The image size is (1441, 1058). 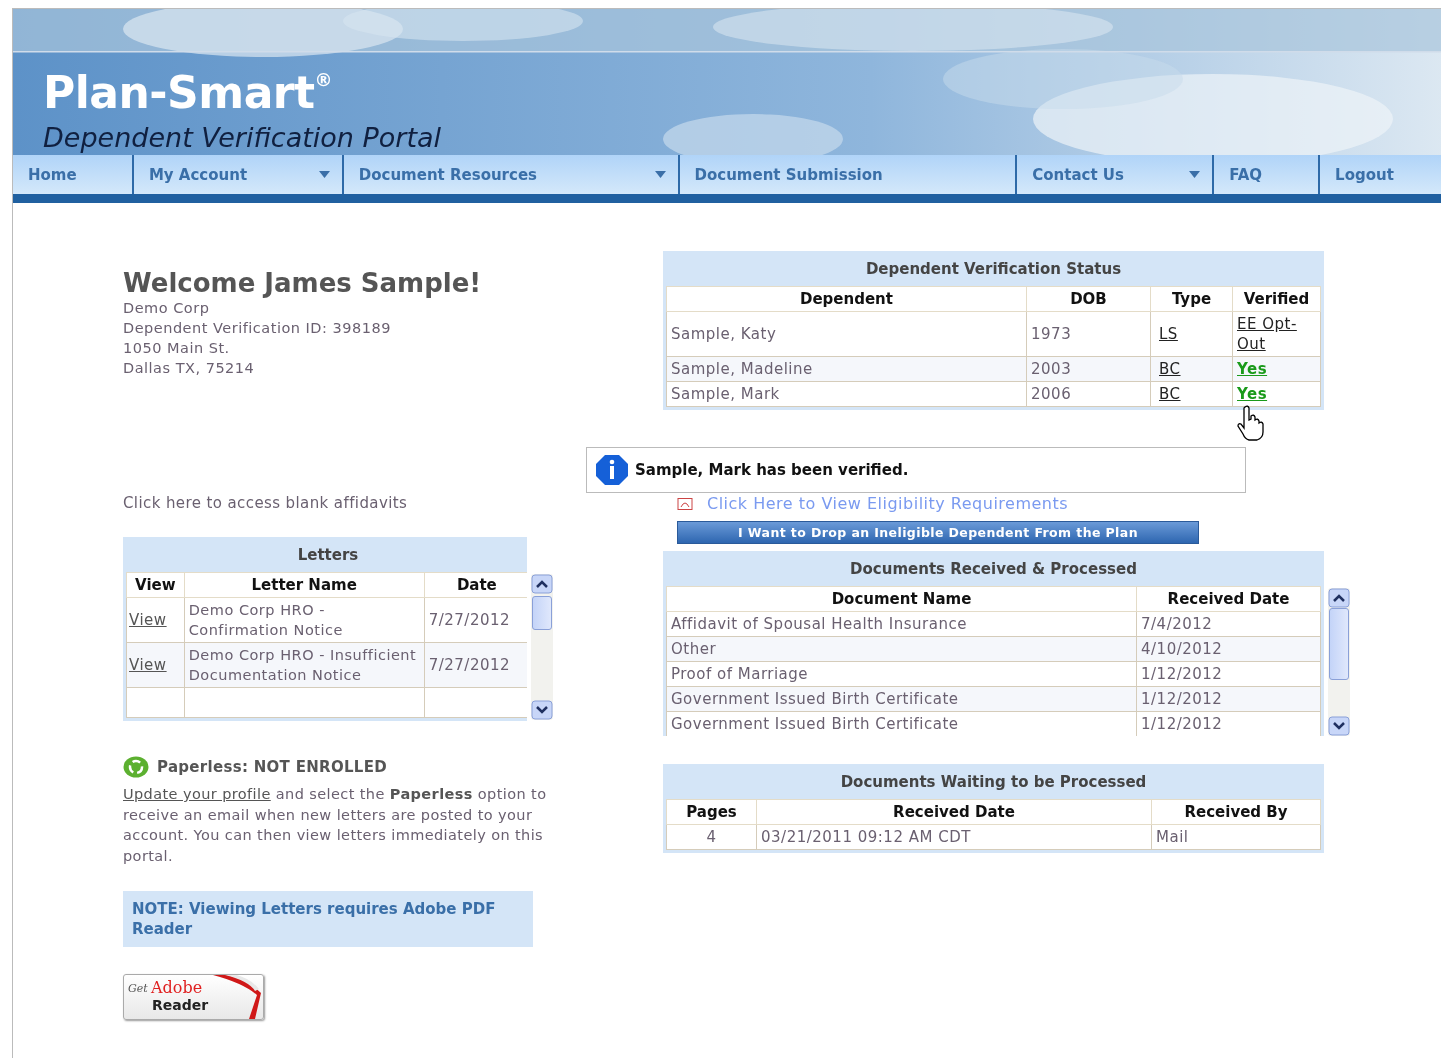 I want to click on table-cell: Demo Corp HRO - Confirmation Notice, so click(x=304, y=620).